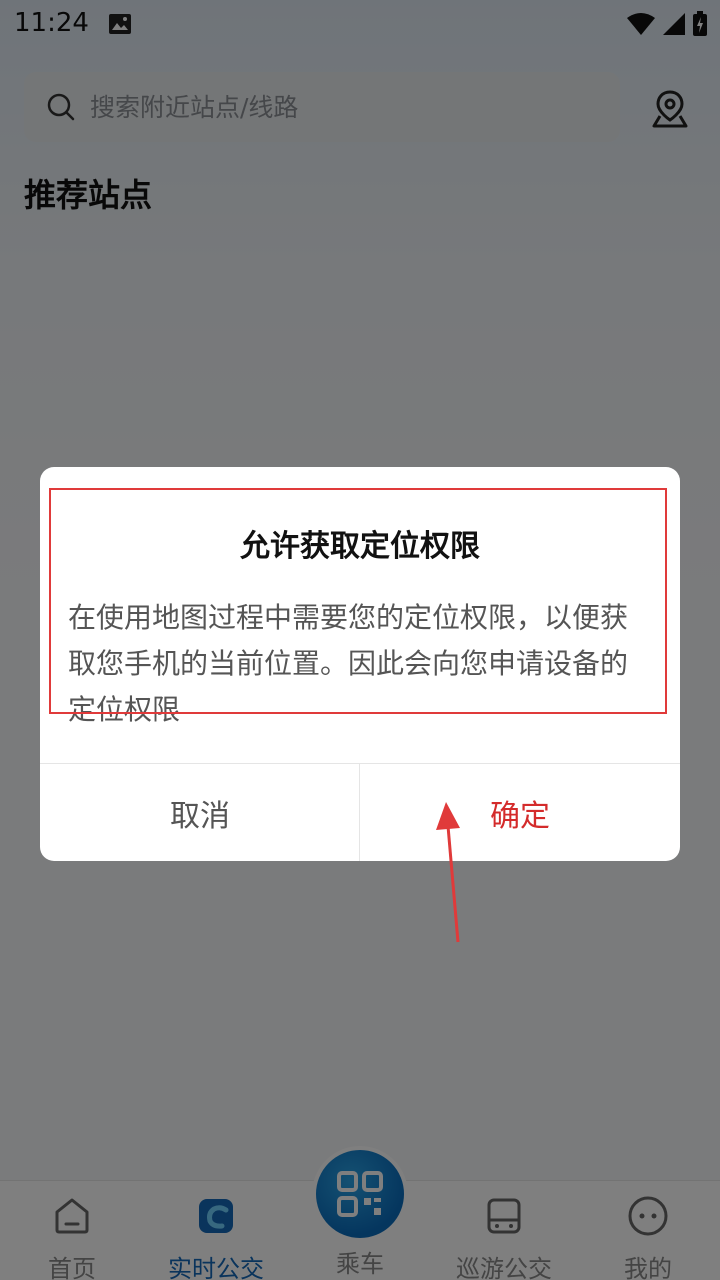 Image resolution: width=720 pixels, height=1280 pixels. What do you see at coordinates (448, 872) in the screenshot?
I see `annotation-arrow` at bounding box center [448, 872].